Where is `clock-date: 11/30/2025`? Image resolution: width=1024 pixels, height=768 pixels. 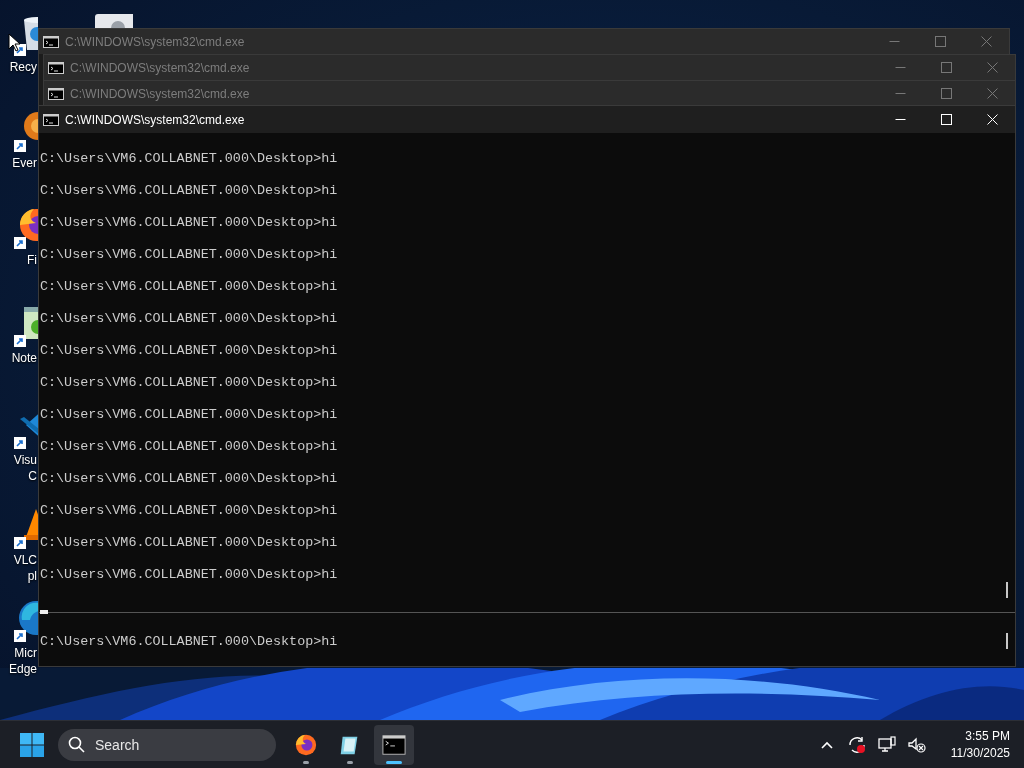
clock-date: 11/30/2025 is located at coordinates (980, 753).